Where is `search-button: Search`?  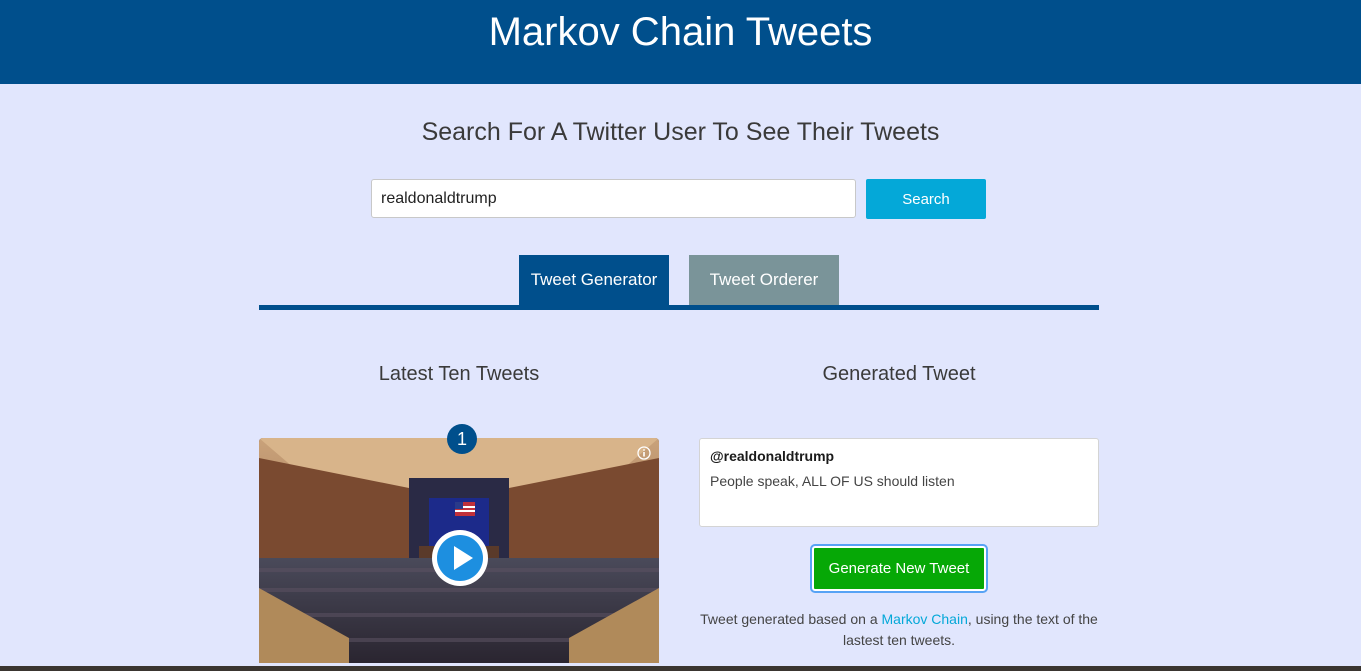 search-button: Search is located at coordinates (926, 199).